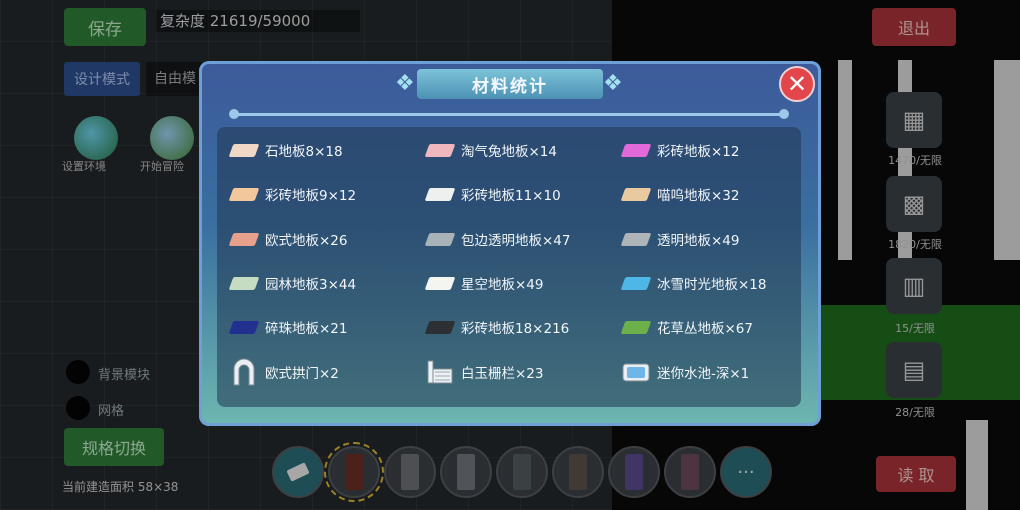  Describe the element at coordinates (698, 241) in the screenshot. I see `material-item-label: 透明地板×49` at that location.